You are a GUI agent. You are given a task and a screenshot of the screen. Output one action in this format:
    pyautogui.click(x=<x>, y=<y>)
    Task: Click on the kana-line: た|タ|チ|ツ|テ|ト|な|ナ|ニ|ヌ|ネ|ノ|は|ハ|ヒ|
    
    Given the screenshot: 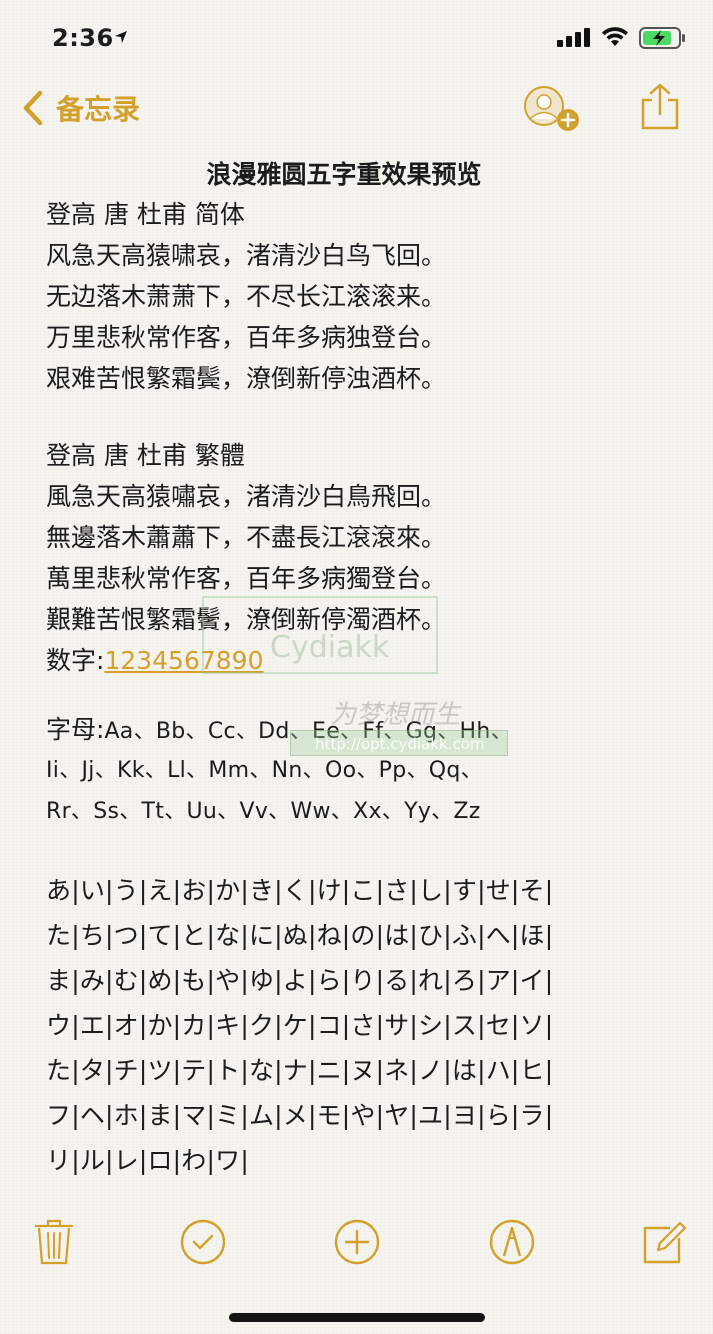 What is the action you would take?
    pyautogui.click(x=300, y=1070)
    